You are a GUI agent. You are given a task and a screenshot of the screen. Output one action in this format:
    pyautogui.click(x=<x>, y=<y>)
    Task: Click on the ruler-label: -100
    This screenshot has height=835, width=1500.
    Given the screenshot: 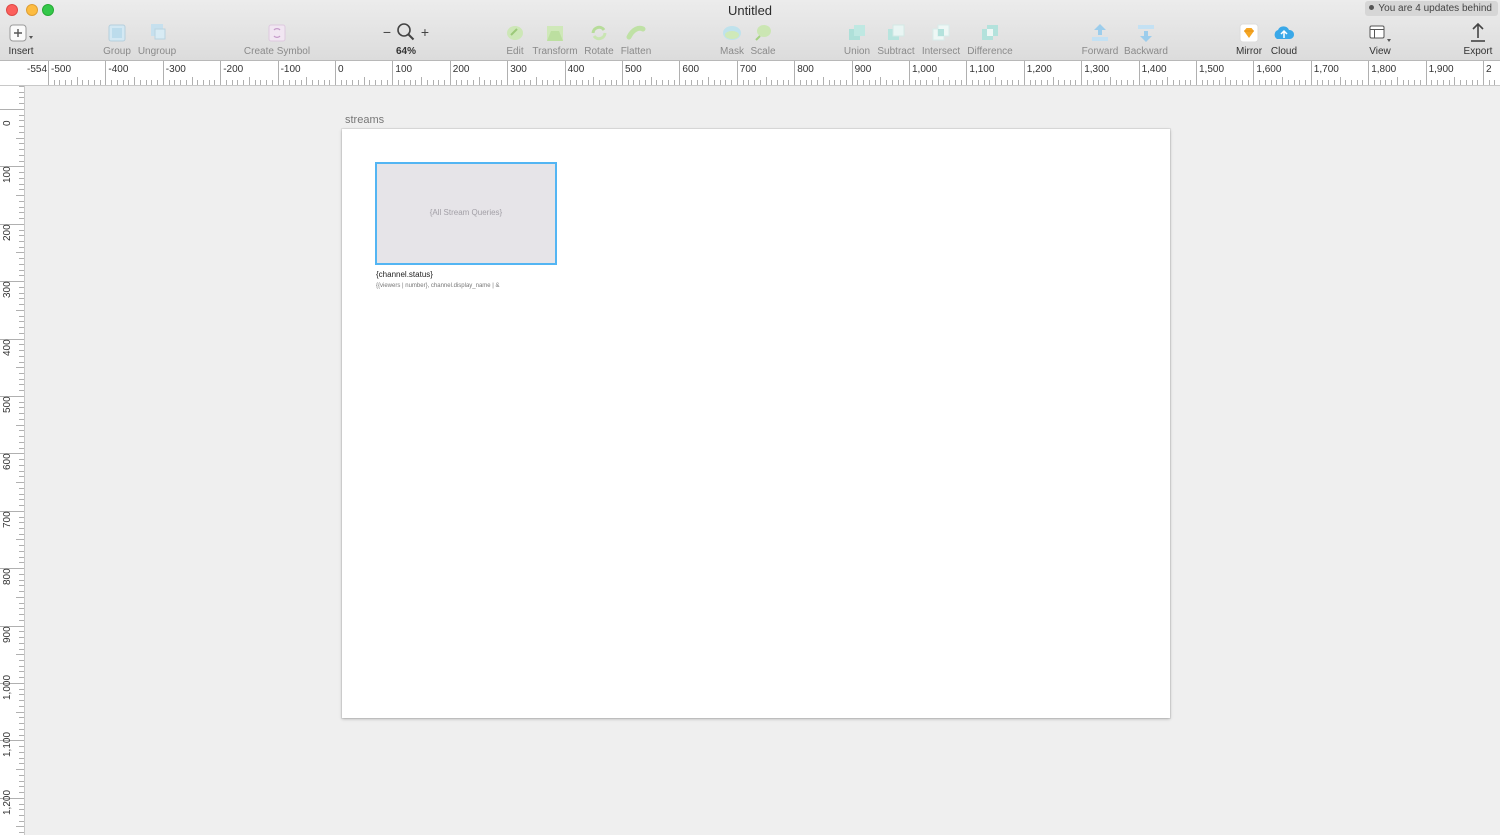 What is the action you would take?
    pyautogui.click(x=290, y=69)
    